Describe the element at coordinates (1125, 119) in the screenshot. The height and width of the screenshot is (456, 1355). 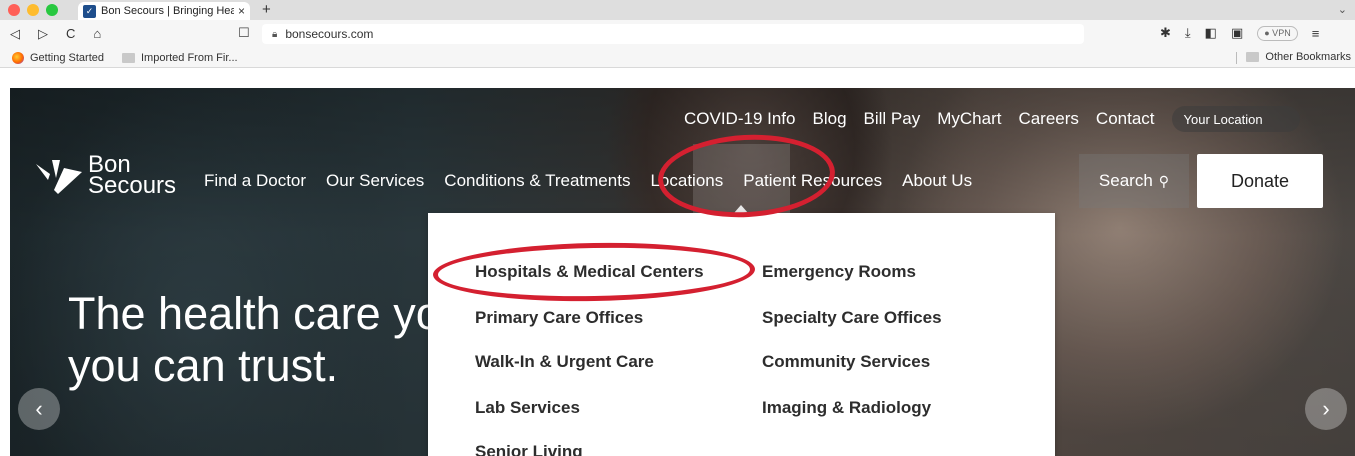
I see `utility-link-contact: Contact` at that location.